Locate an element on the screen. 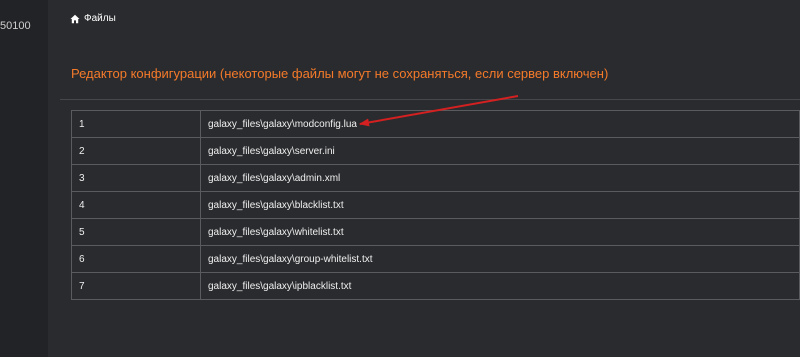 This screenshot has height=357, width=800. file-row: 6 galaxy_files\galaxy\group-whitelist.txt is located at coordinates (435, 259).